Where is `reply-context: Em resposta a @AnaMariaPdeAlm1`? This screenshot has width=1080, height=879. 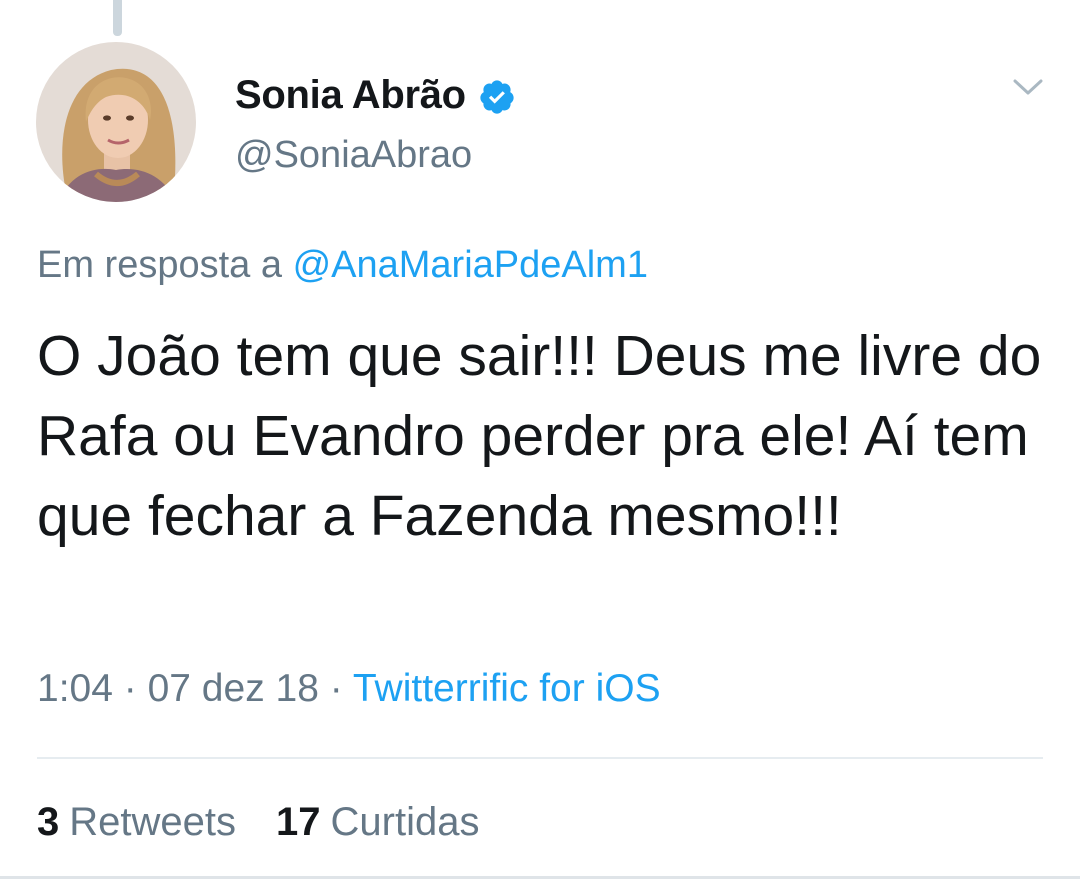
reply-context: Em resposta a @AnaMariaPdeAlm1 is located at coordinates (342, 265).